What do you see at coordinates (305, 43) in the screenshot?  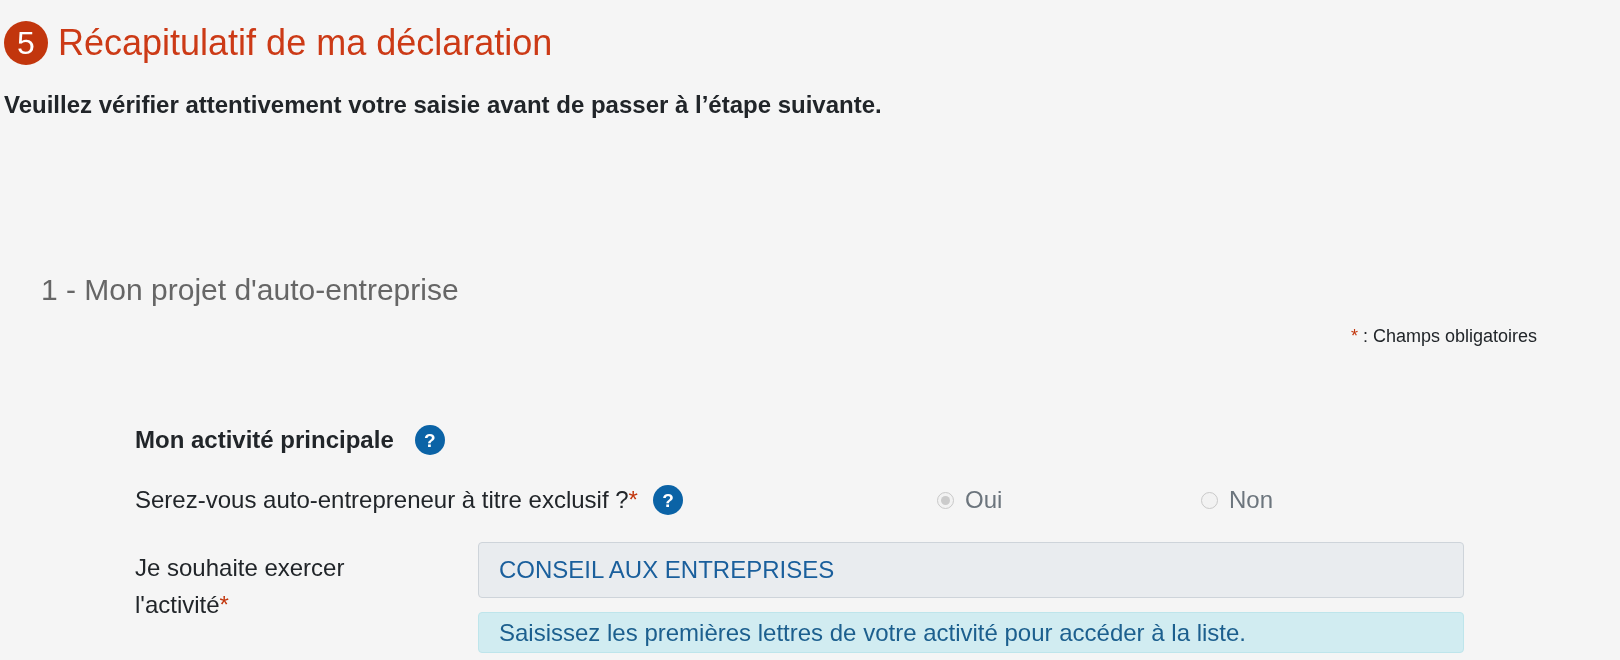 I see `page-title: Récapitulatif de ma déclaration` at bounding box center [305, 43].